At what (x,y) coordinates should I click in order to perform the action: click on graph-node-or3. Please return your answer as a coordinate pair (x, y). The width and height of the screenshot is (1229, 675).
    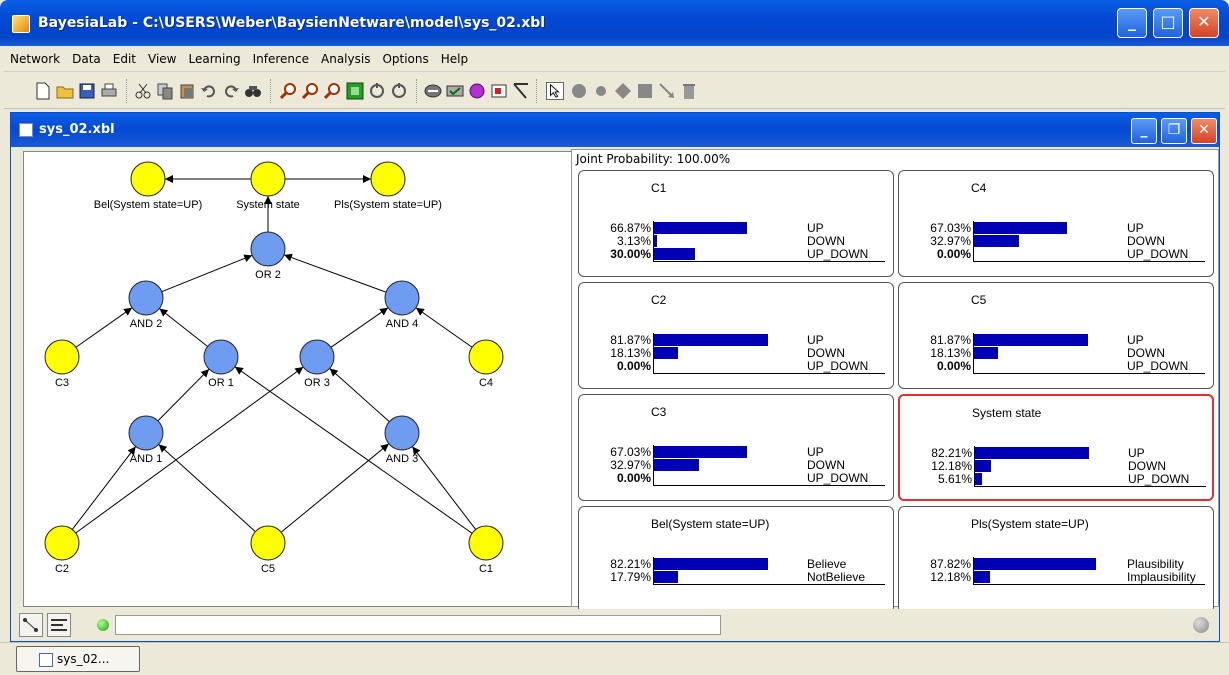
    Looking at the image, I should click on (317, 357).